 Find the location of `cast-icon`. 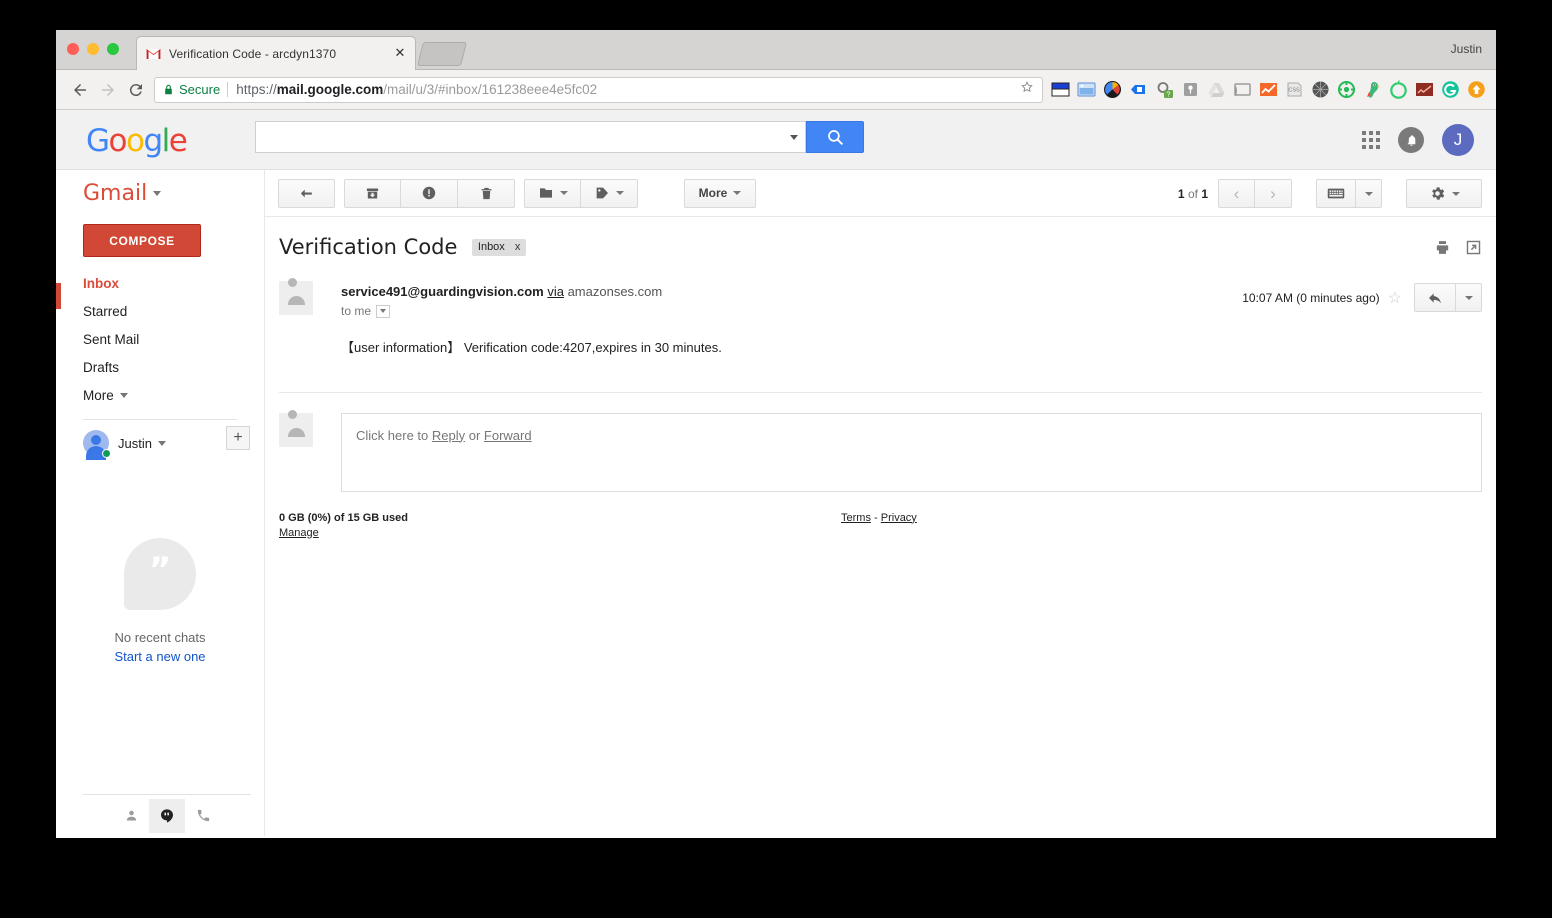

cast-icon is located at coordinates (1242, 89).